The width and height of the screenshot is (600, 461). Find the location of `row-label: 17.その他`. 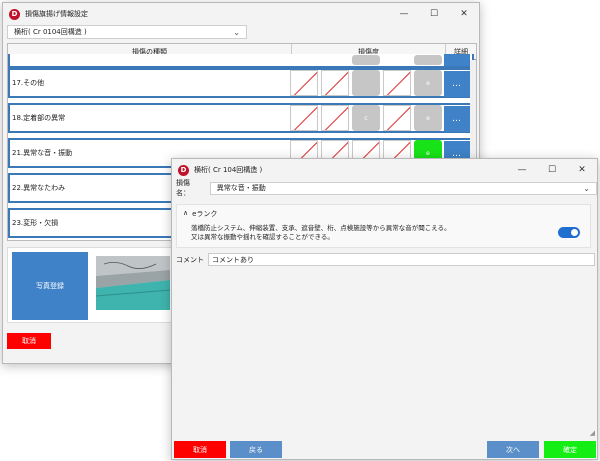

row-label: 17.その他 is located at coordinates (28, 83).